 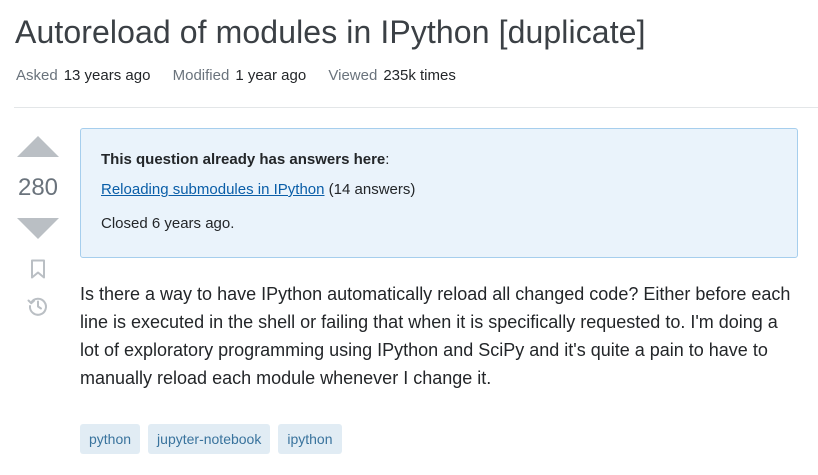 I want to click on viewed-label: Viewed, so click(x=353, y=75).